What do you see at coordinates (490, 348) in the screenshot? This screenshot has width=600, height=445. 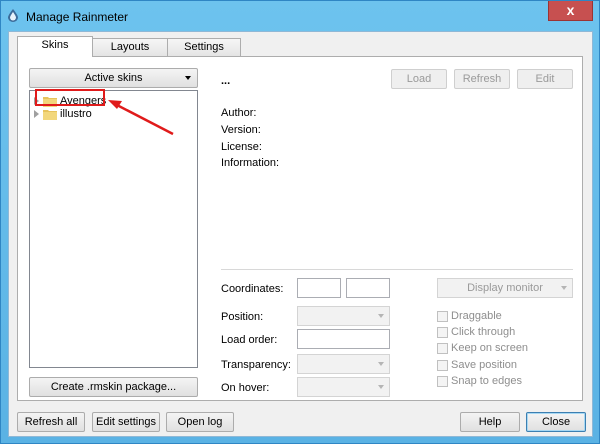 I see `checkbox-label: Keep on screen` at bounding box center [490, 348].